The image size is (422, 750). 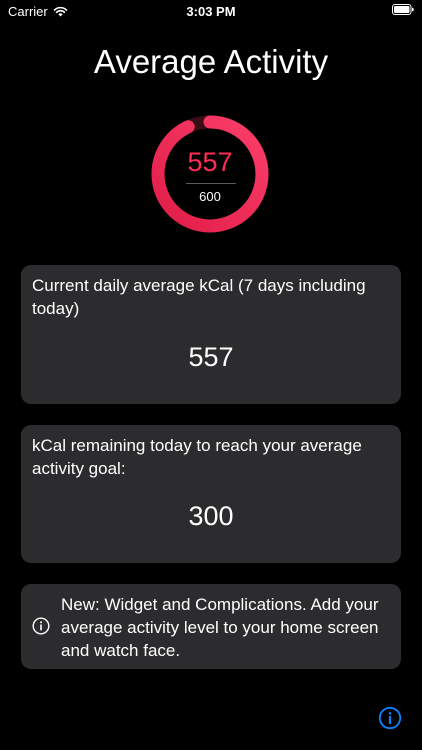 I want to click on average-kcal-value: 557, so click(x=211, y=357).